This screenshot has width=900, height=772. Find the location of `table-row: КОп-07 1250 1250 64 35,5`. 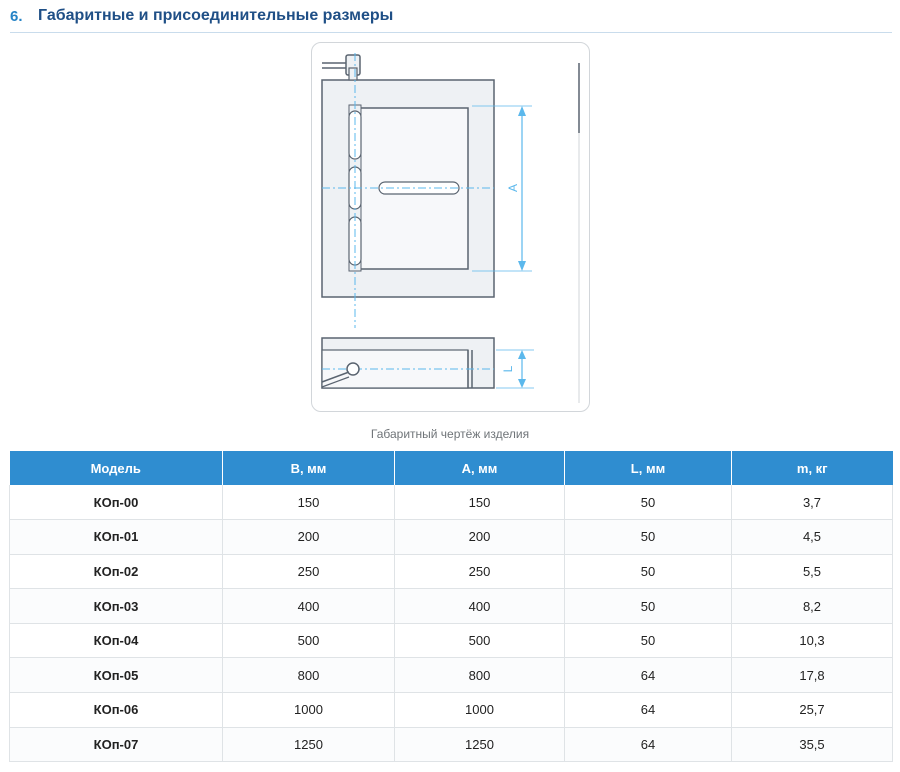

table-row: КОп-07 1250 1250 64 35,5 is located at coordinates (451, 745).